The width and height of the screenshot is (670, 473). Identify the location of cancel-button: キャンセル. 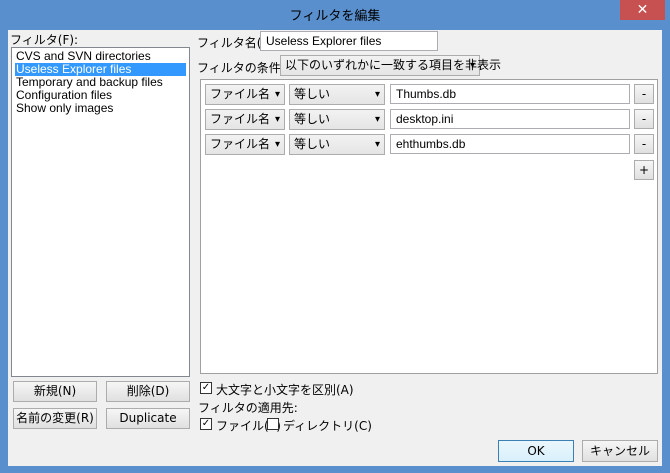
(620, 451).